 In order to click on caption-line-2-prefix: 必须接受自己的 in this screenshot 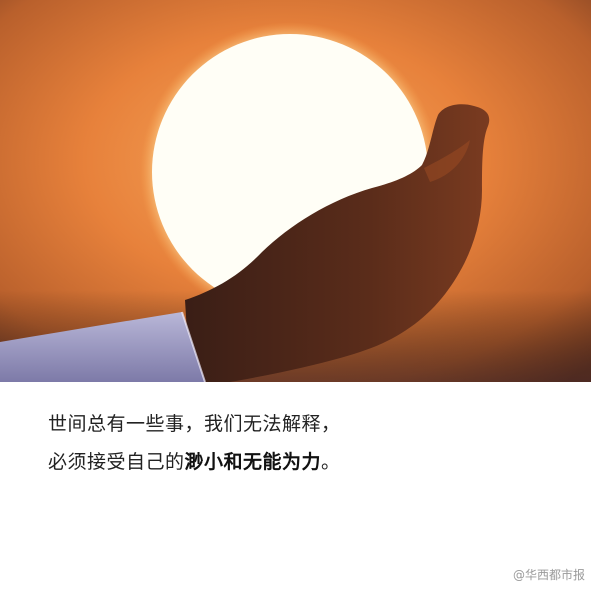, I will do `click(116, 462)`.